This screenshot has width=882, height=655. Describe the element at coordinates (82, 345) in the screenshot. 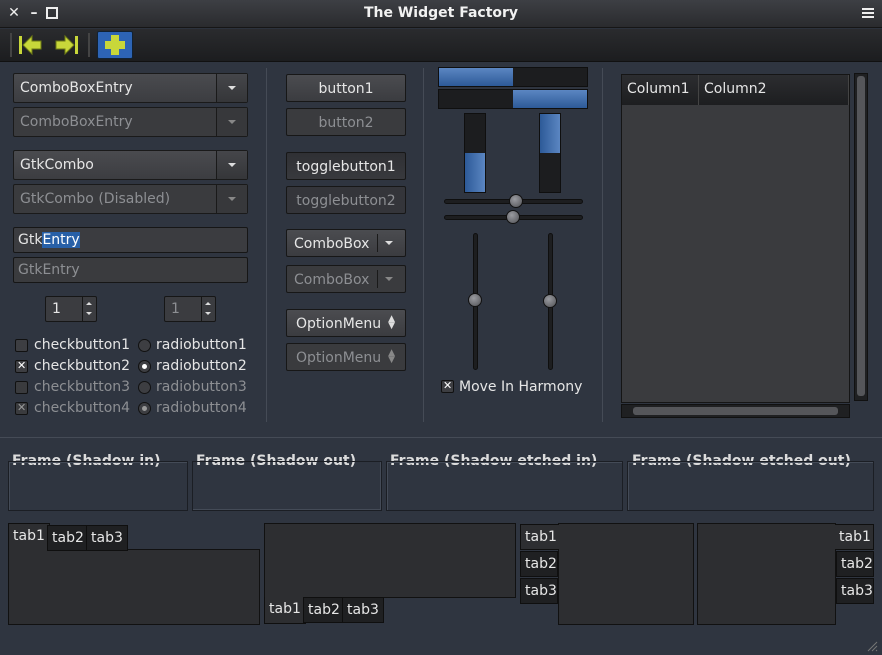

I see `checkbutton1-label: checkbutton1` at that location.